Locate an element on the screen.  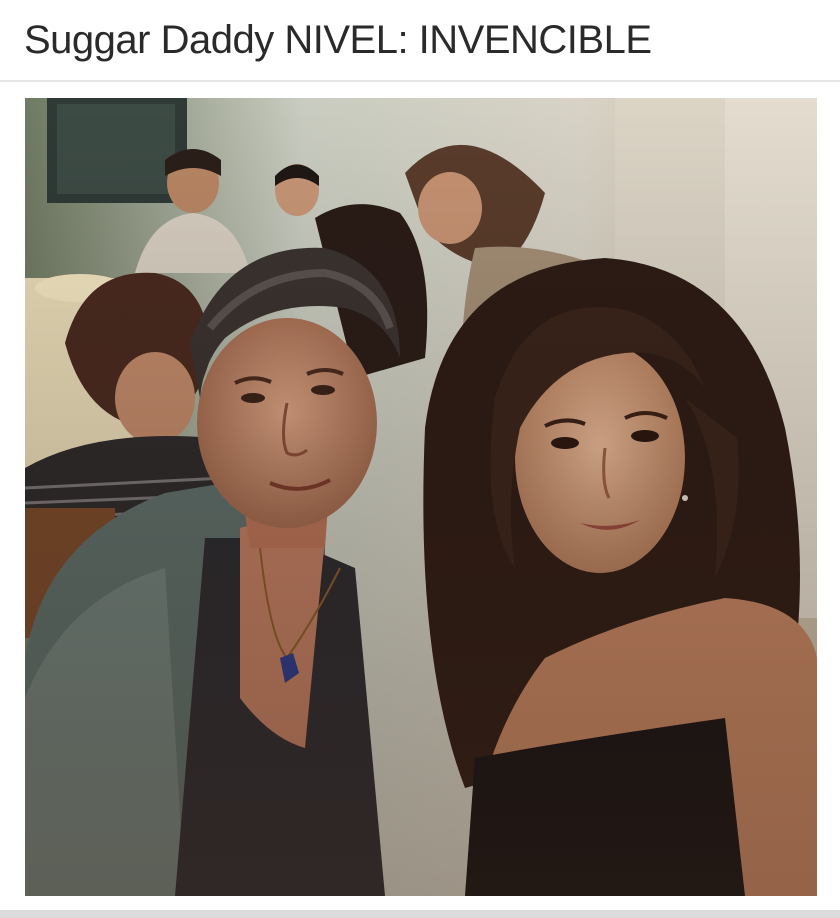
caption-divider is located at coordinates (420, 81).